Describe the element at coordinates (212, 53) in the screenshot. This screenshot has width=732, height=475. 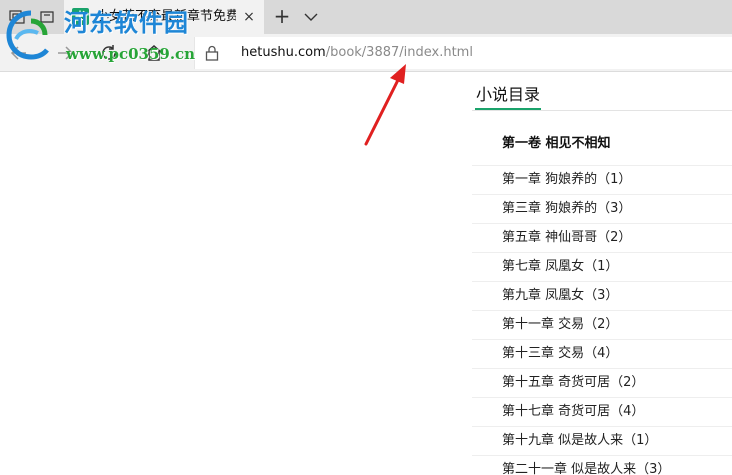
I see `lock-icon` at that location.